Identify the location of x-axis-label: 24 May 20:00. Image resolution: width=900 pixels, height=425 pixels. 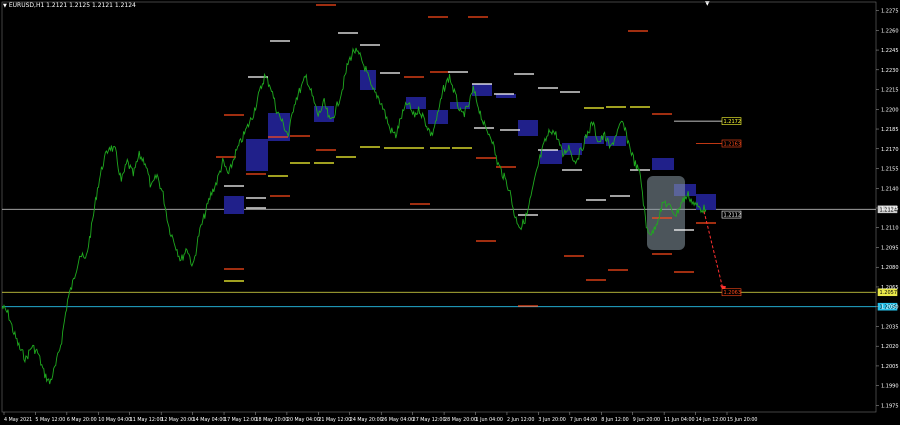
(366, 420).